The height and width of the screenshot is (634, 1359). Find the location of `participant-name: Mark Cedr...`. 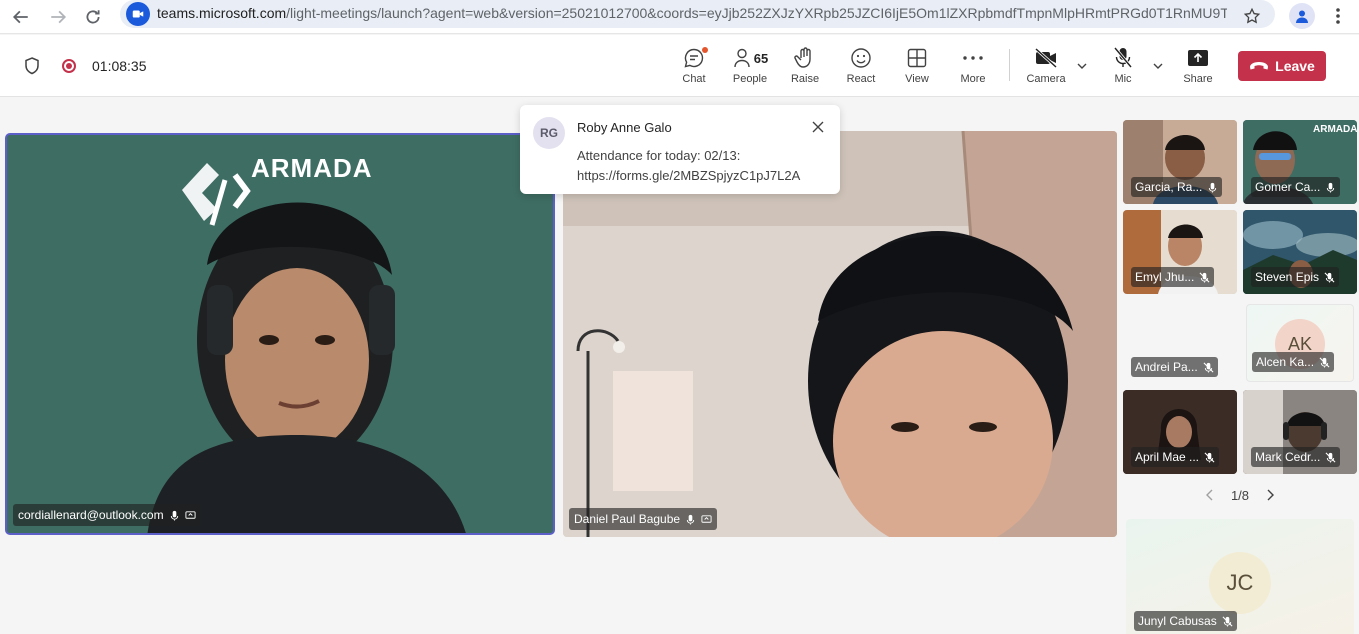

participant-name: Mark Cedr... is located at coordinates (1288, 457).